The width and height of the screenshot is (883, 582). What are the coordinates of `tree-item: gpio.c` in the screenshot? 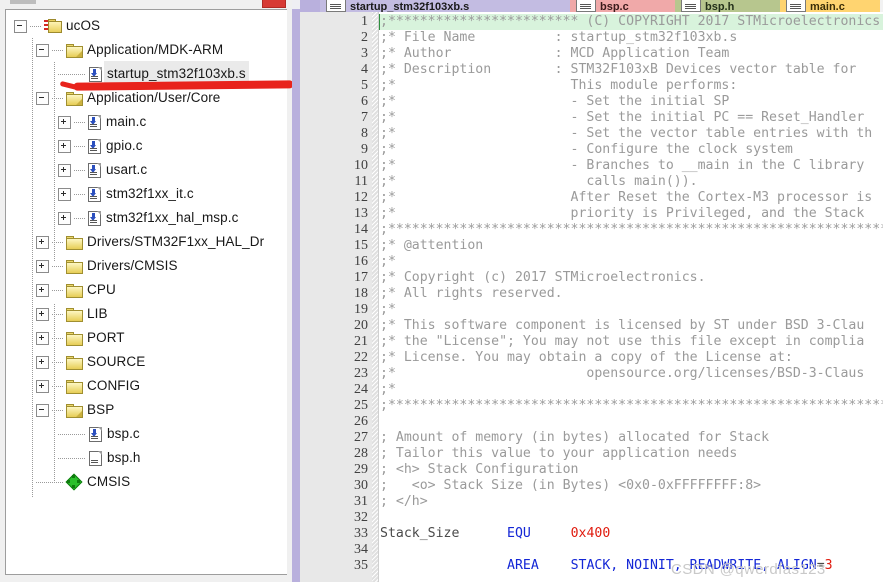 It's located at (145, 146).